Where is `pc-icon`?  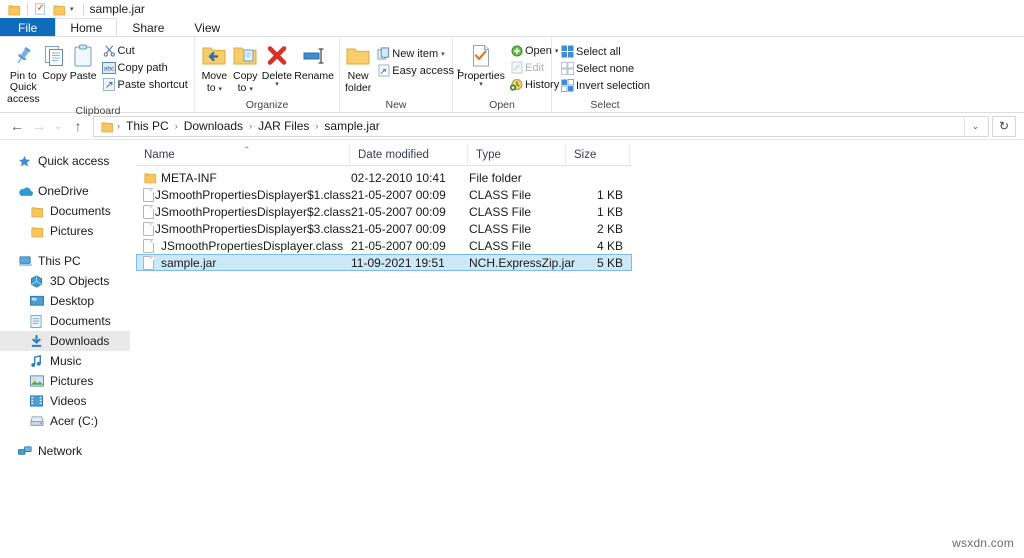 pc-icon is located at coordinates (28, 261).